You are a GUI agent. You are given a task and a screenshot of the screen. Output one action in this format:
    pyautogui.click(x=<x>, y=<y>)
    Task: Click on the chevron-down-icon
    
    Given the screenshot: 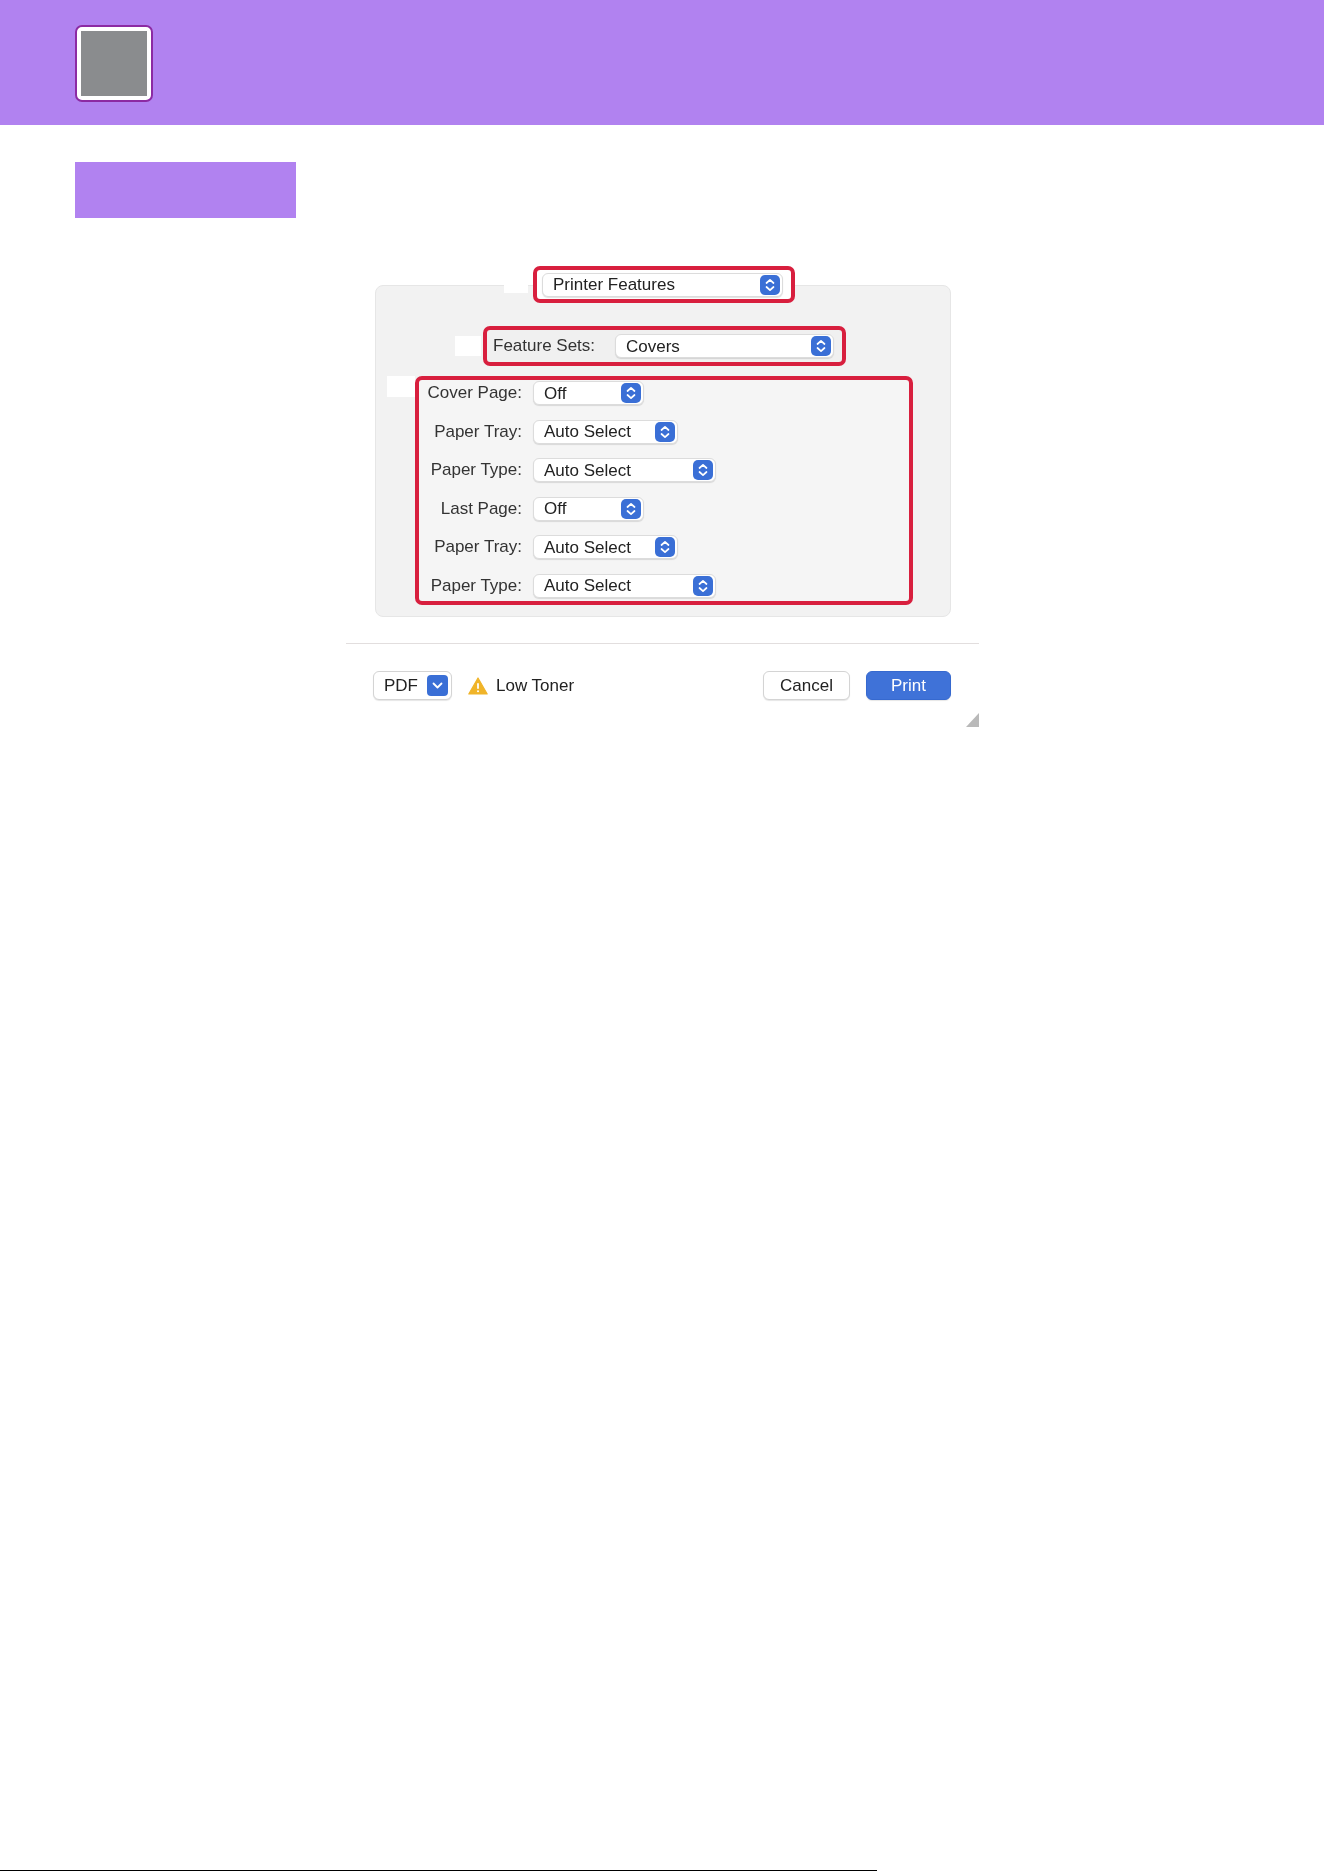 What is the action you would take?
    pyautogui.click(x=437, y=685)
    